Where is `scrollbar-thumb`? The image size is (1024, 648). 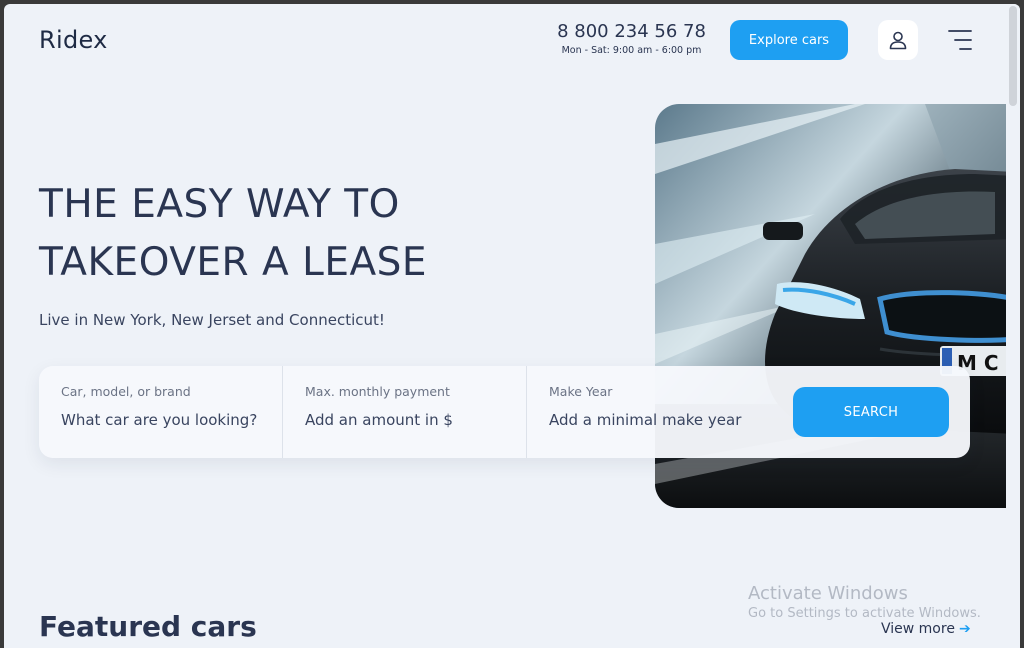 scrollbar-thumb is located at coordinates (1013, 56).